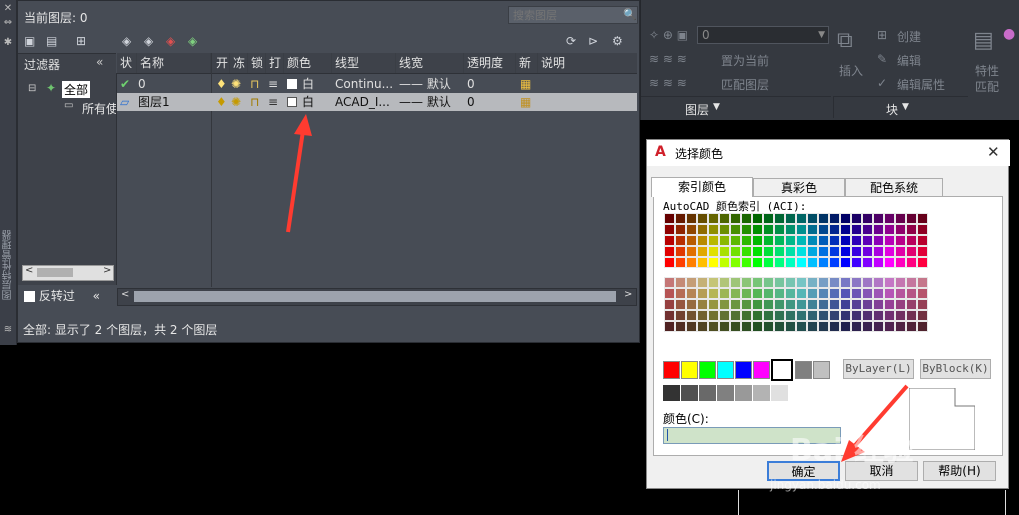 This screenshot has height=515, width=1019. I want to click on layer-color-name: 白, so click(308, 84).